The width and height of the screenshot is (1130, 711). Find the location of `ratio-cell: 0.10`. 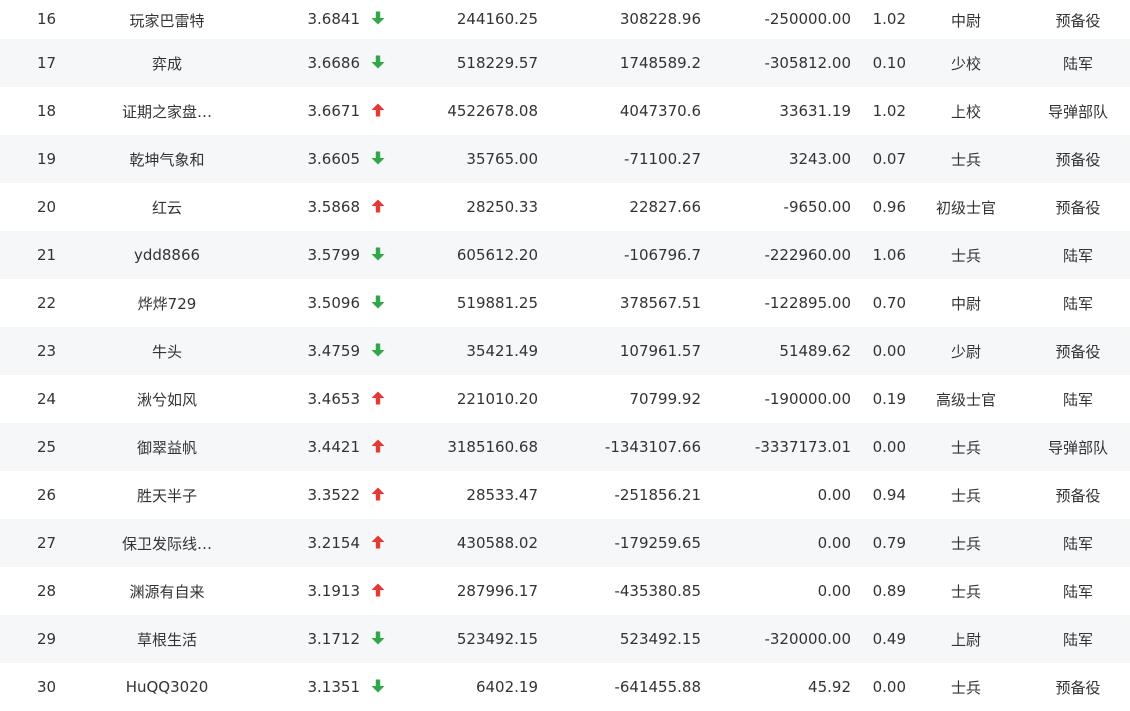

ratio-cell: 0.10 is located at coordinates (889, 63).